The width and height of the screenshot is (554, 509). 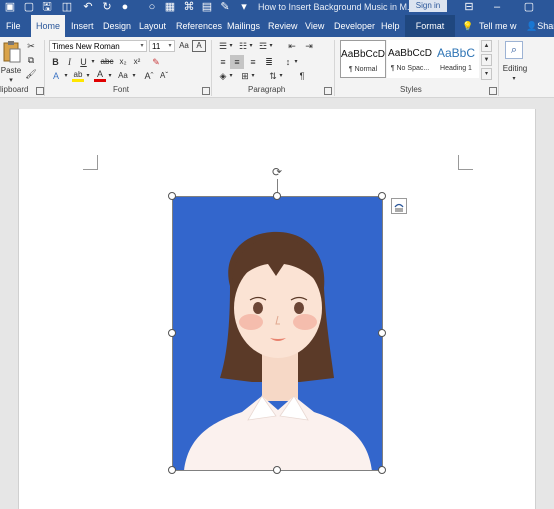 What do you see at coordinates (125, 7) in the screenshot?
I see `record-icon: ●` at bounding box center [125, 7].